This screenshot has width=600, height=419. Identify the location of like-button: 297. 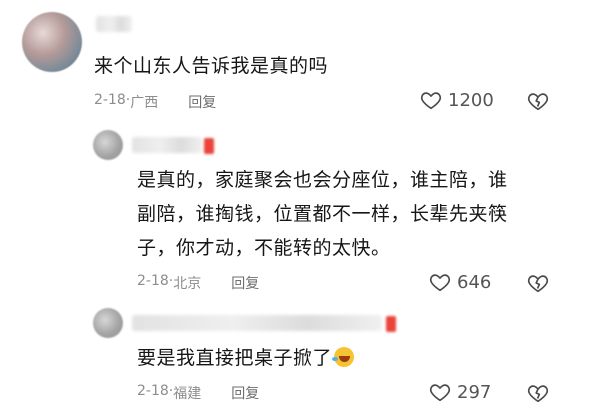
(460, 392).